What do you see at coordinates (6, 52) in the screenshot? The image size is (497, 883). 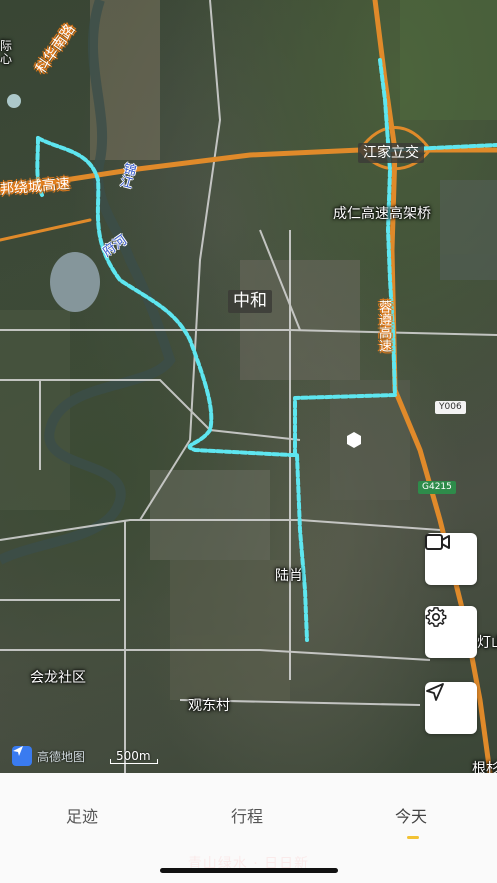 I see `label-edge-topleft: 际 心` at bounding box center [6, 52].